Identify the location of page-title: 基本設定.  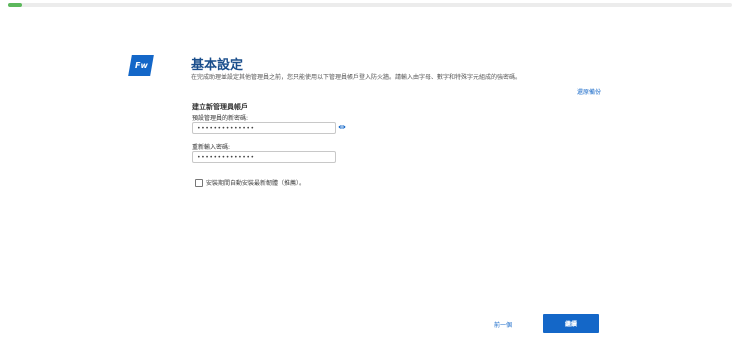
(217, 65).